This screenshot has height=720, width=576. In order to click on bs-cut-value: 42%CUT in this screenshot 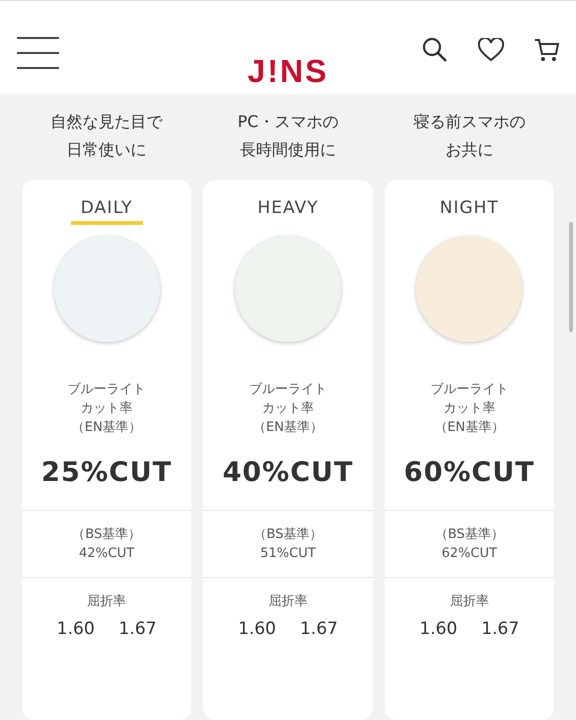, I will do `click(106, 554)`.